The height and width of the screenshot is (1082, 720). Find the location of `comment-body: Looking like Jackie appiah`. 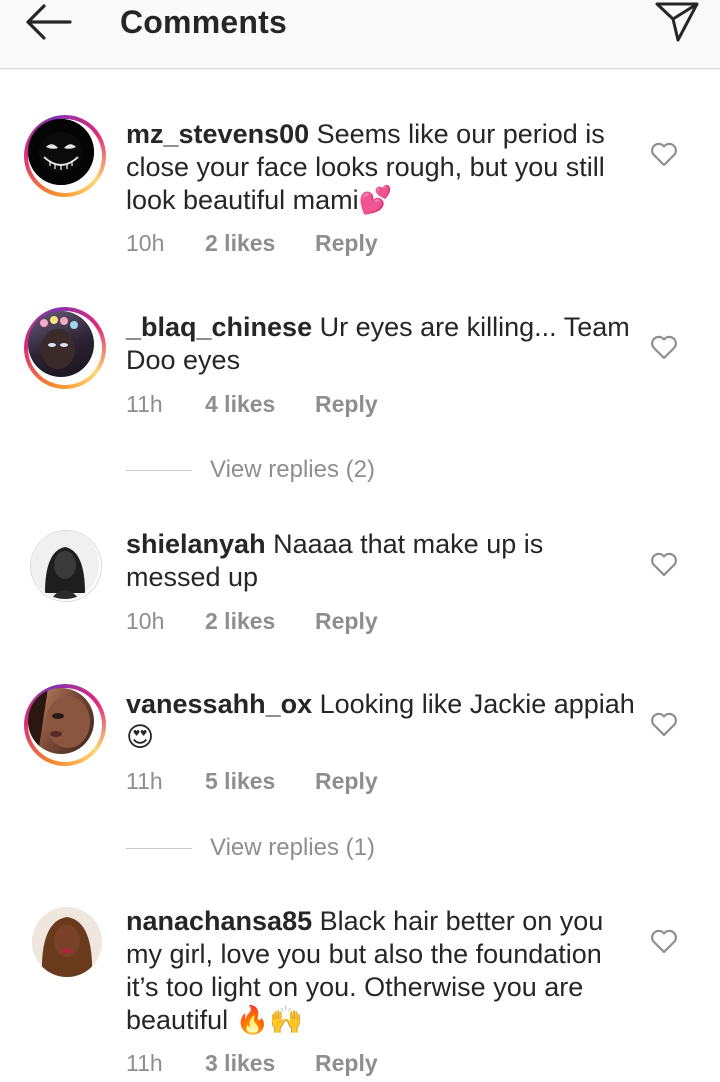

comment-body: Looking like Jackie appiah is located at coordinates (473, 704).